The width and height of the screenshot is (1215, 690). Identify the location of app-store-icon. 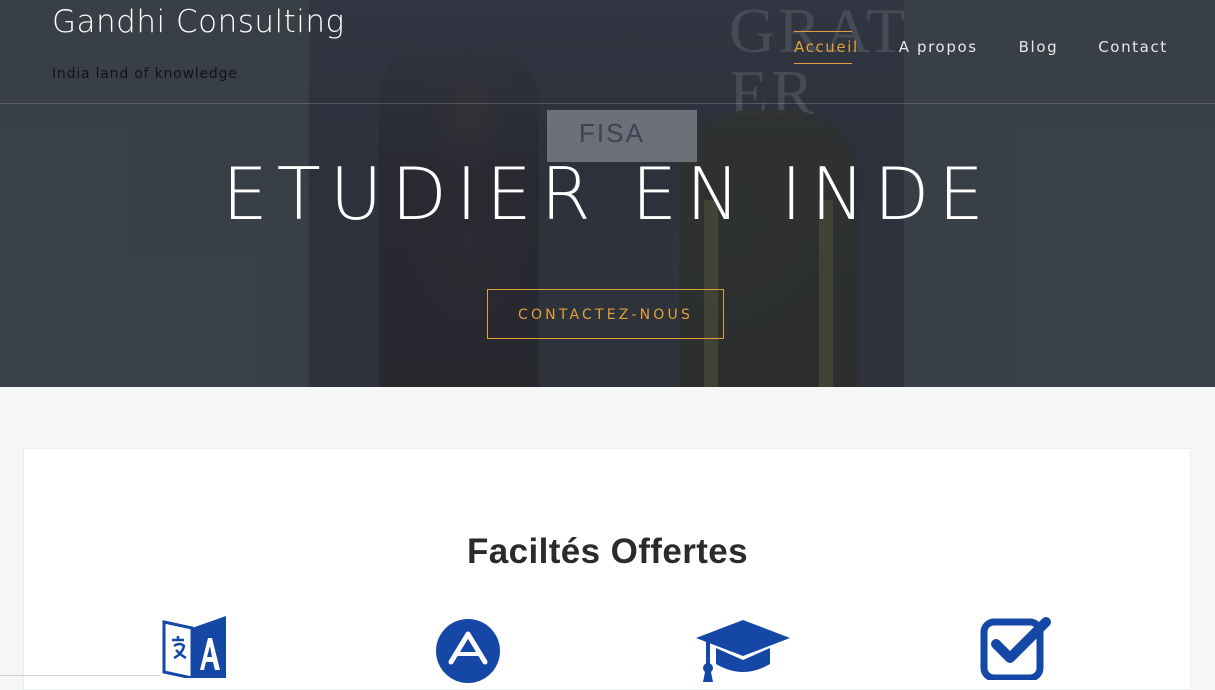
(468, 651).